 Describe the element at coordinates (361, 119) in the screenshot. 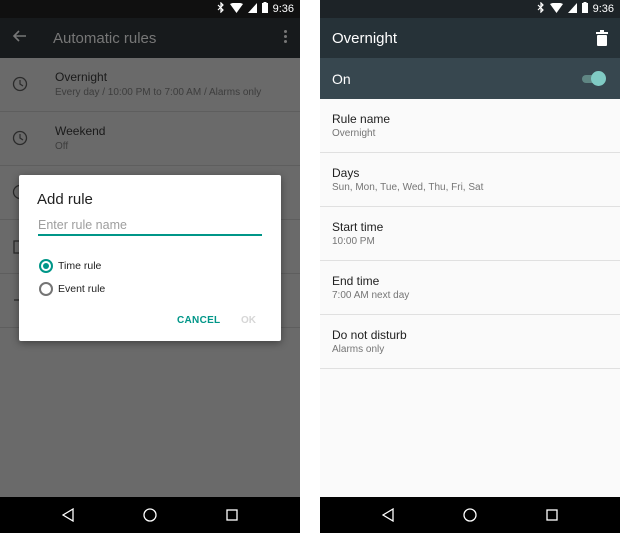

I see `setting-title: Rule name` at that location.